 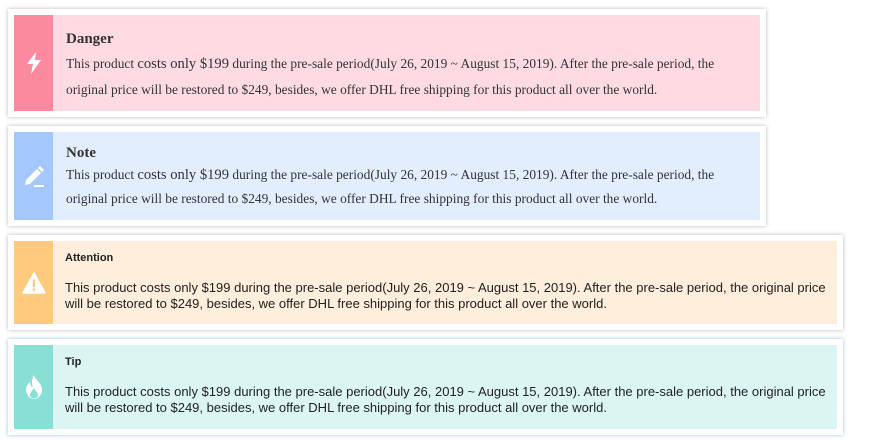 I want to click on note-note-text-part: This product, so click(x=102, y=174).